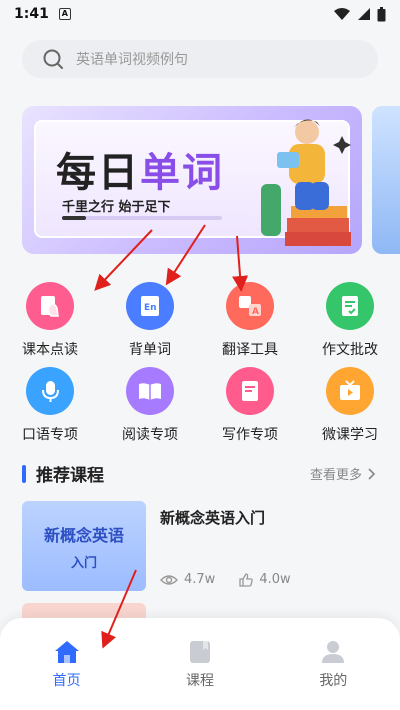 Image resolution: width=400 pixels, height=710 pixels. Describe the element at coordinates (372, 473) in the screenshot. I see `chevron-right-icon` at that location.